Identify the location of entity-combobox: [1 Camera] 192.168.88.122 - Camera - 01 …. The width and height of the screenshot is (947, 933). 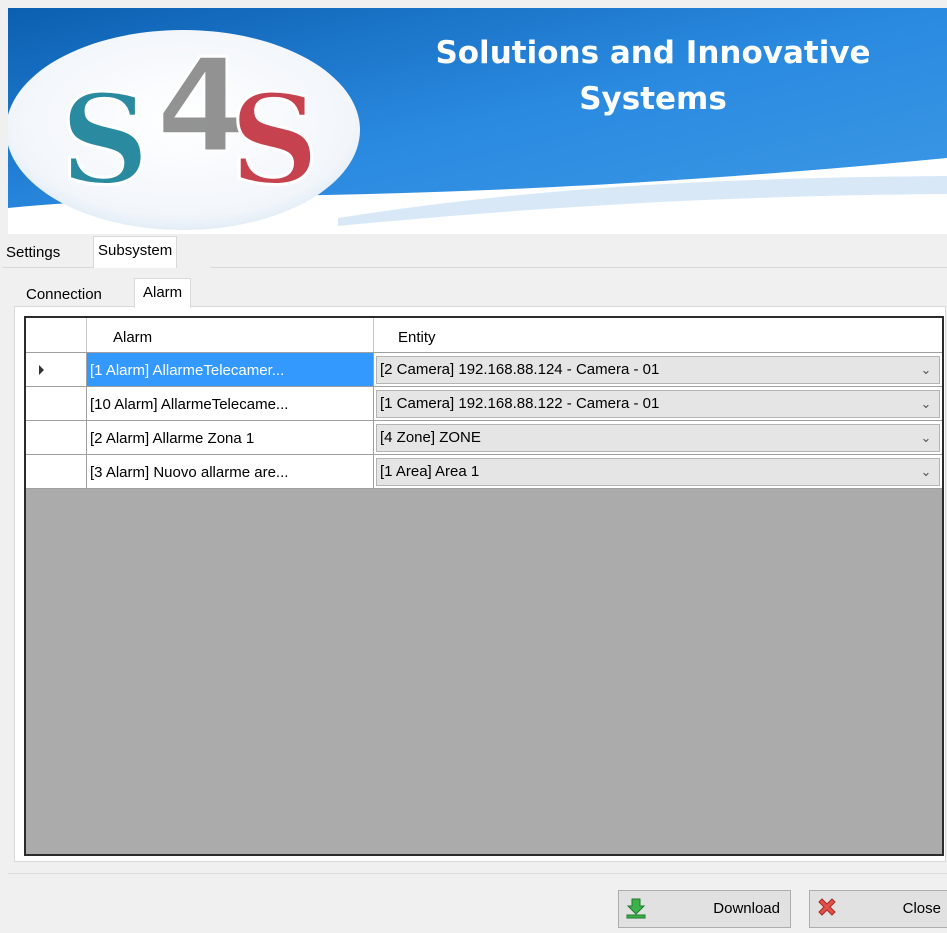
(658, 404).